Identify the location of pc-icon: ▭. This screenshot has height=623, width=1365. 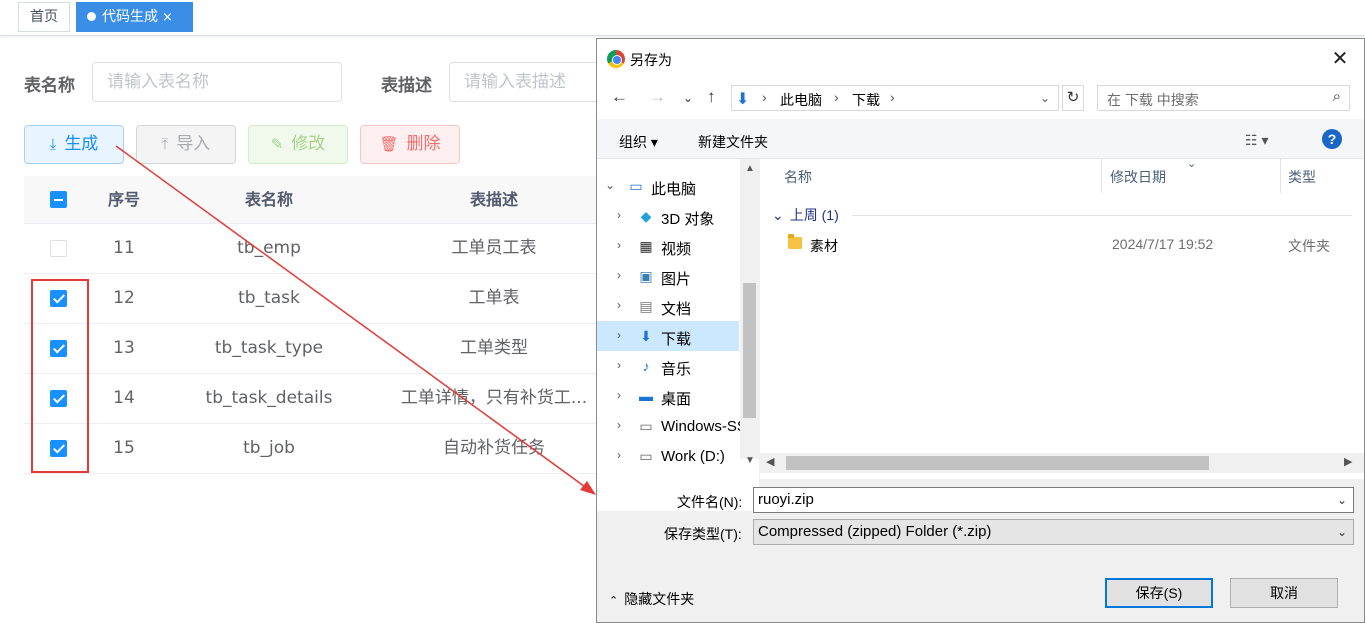
(636, 186).